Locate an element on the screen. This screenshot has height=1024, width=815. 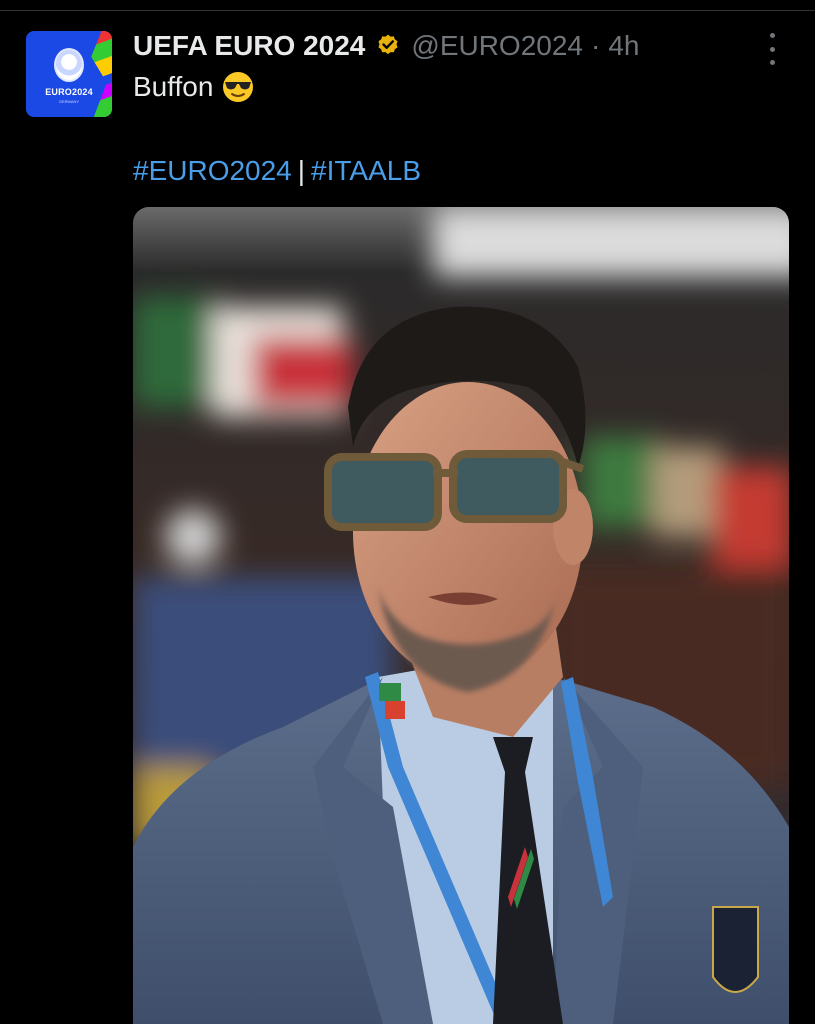
sunglasses-emoji-icon is located at coordinates (238, 87).